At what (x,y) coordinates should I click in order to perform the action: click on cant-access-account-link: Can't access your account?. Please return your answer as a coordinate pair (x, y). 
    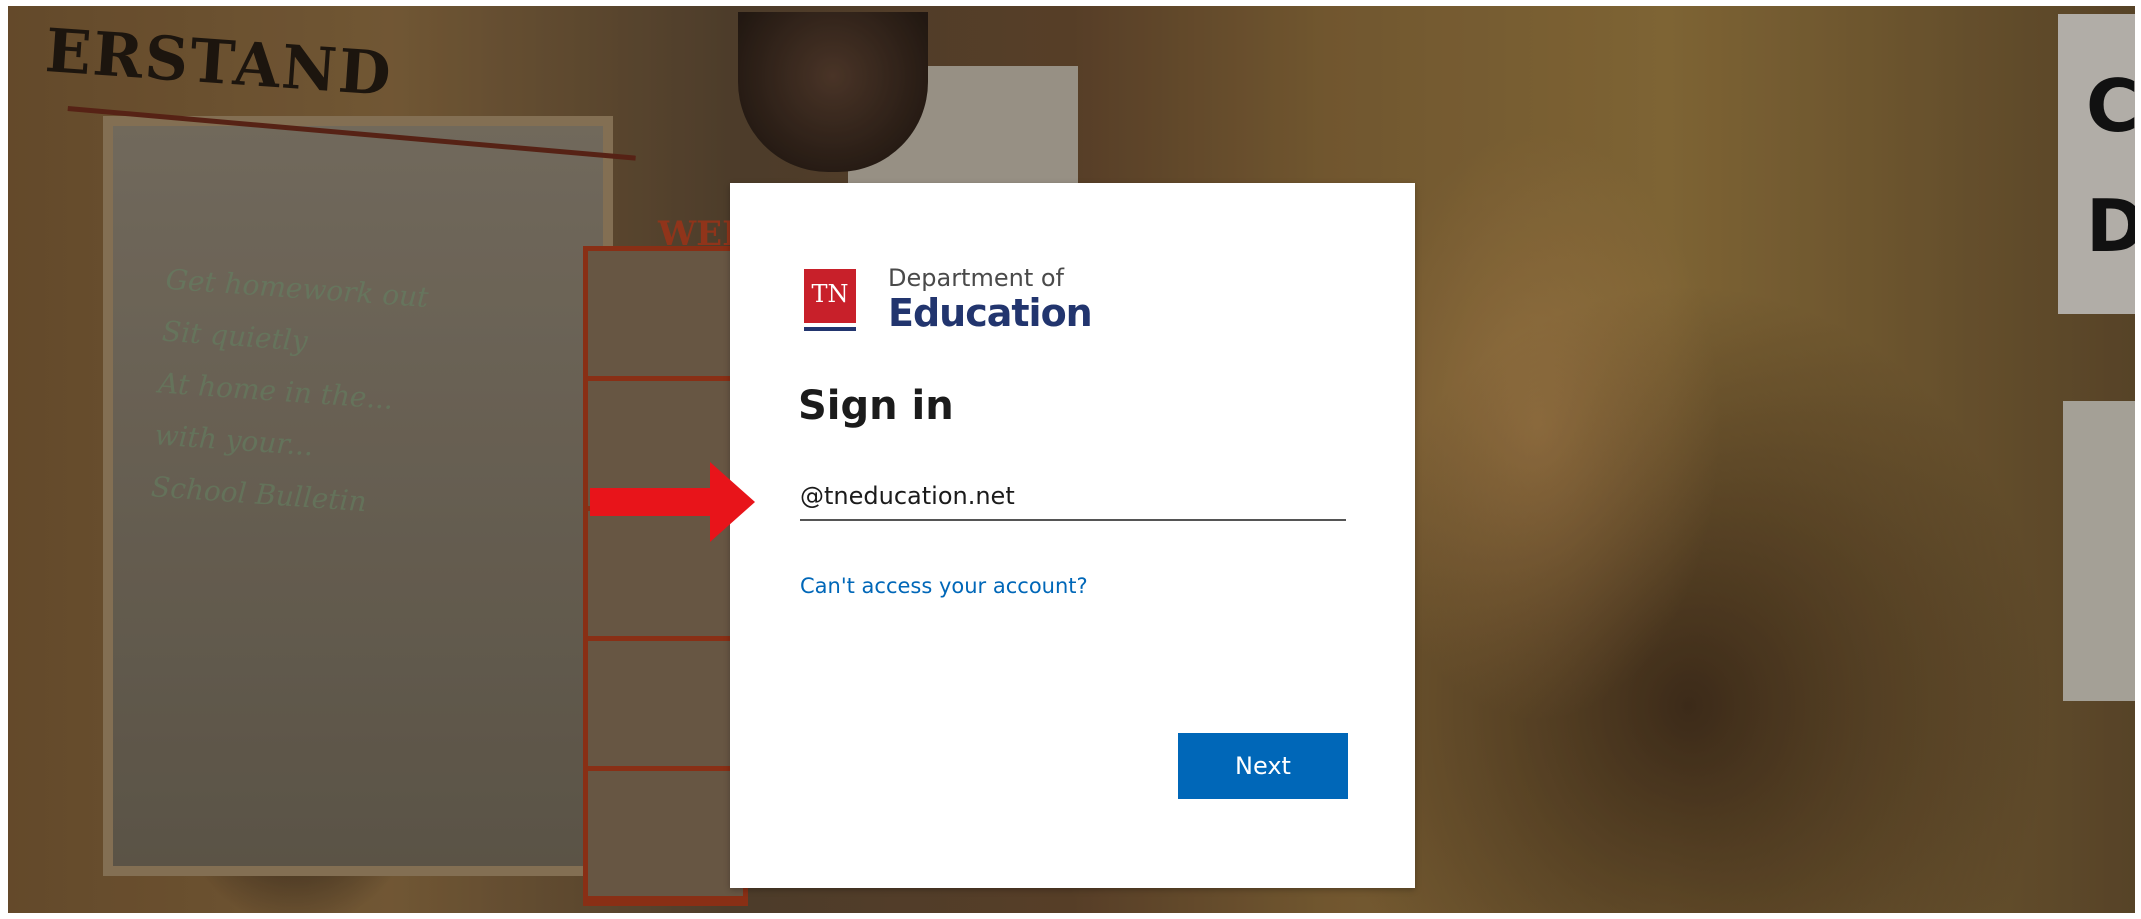
    Looking at the image, I should click on (944, 586).